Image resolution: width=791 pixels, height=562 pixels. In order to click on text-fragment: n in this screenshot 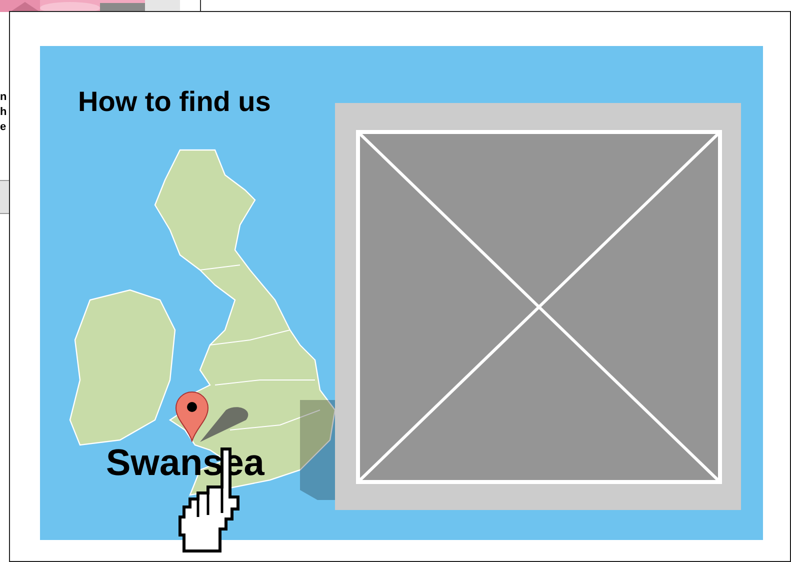, I will do `click(3, 97)`.